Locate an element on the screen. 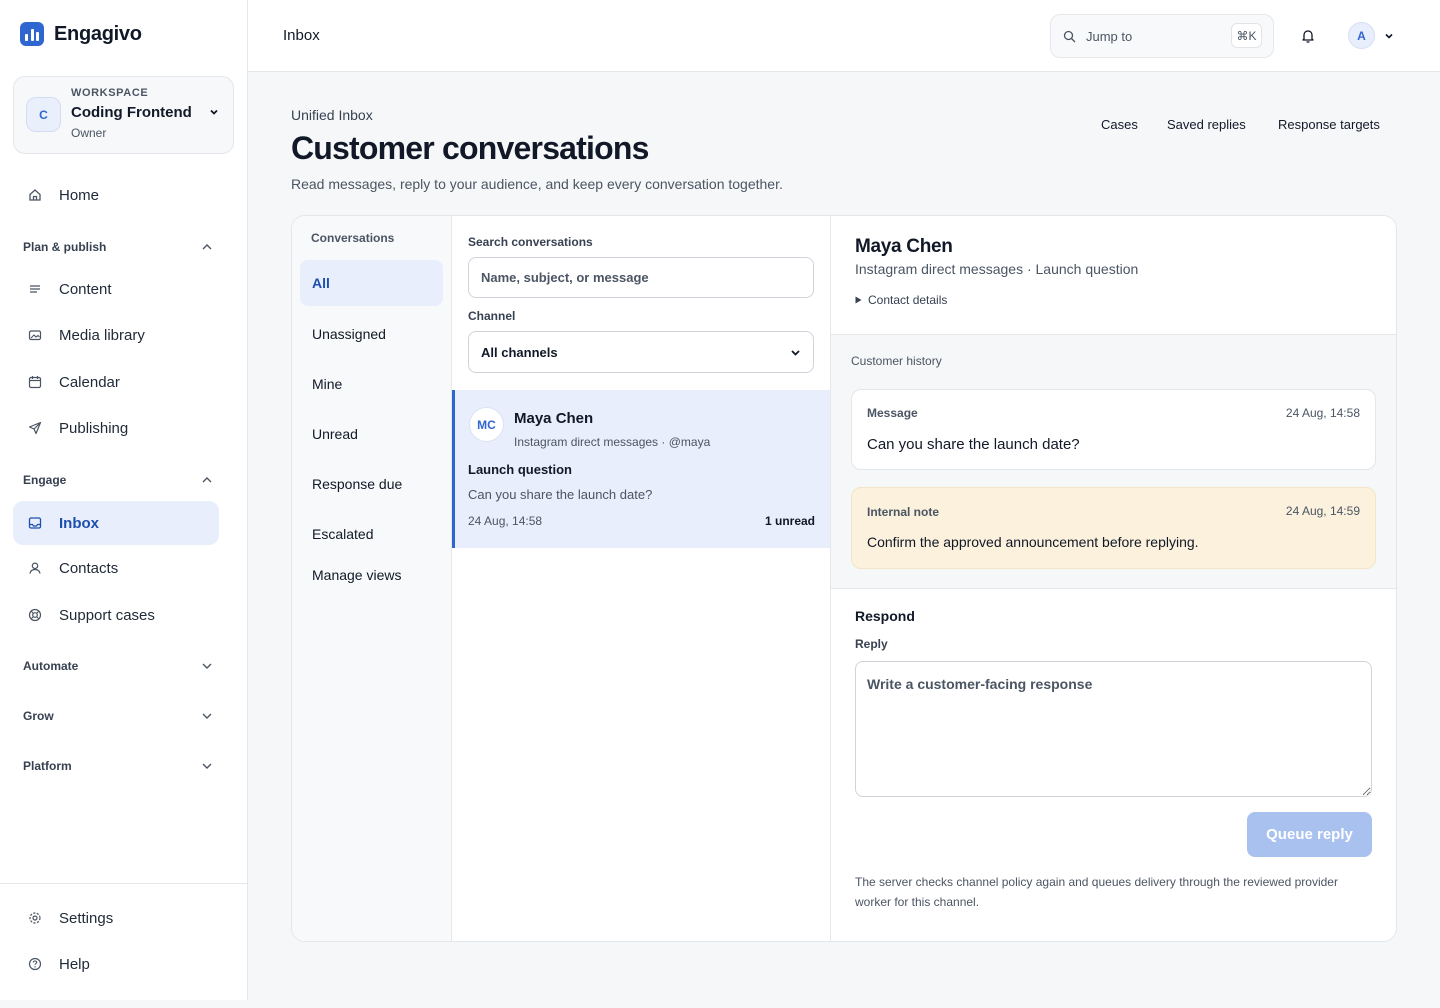 The image size is (1440, 1008). sidebar-item-label: Media library is located at coordinates (102, 335).